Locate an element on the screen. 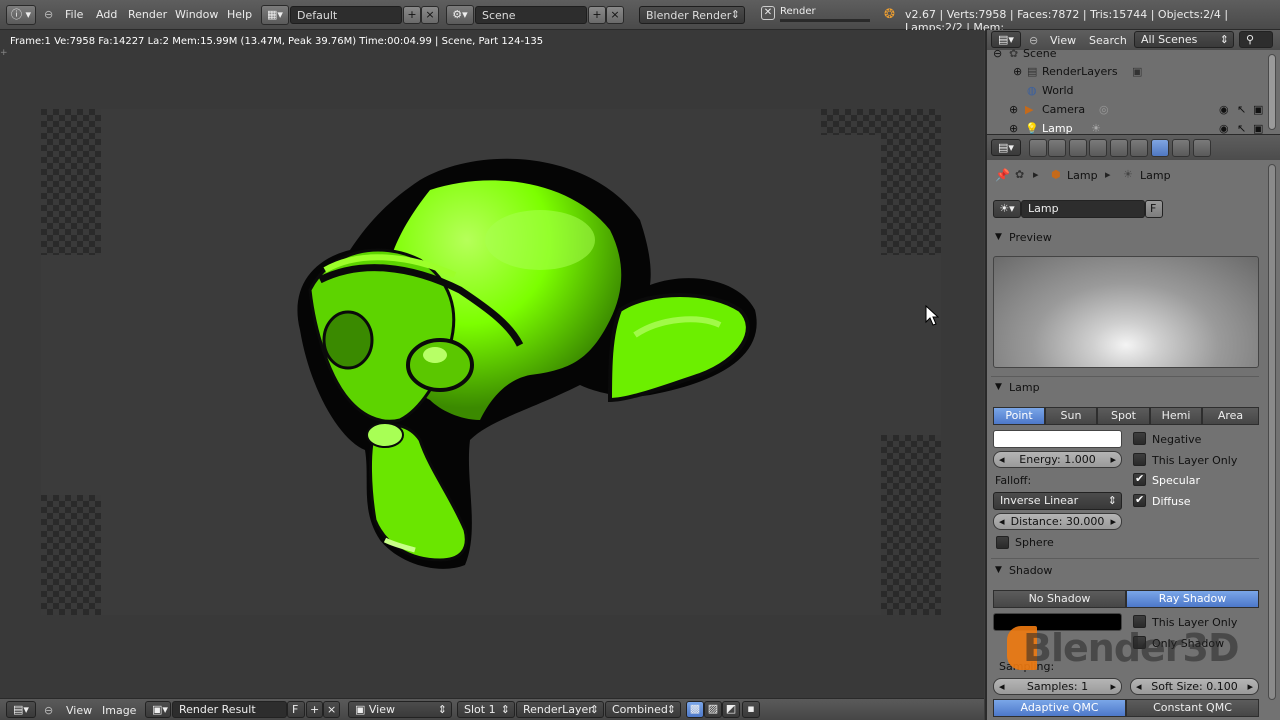 The image size is (1280, 720). screen-layout-icon: ▦▾ is located at coordinates (275, 15).